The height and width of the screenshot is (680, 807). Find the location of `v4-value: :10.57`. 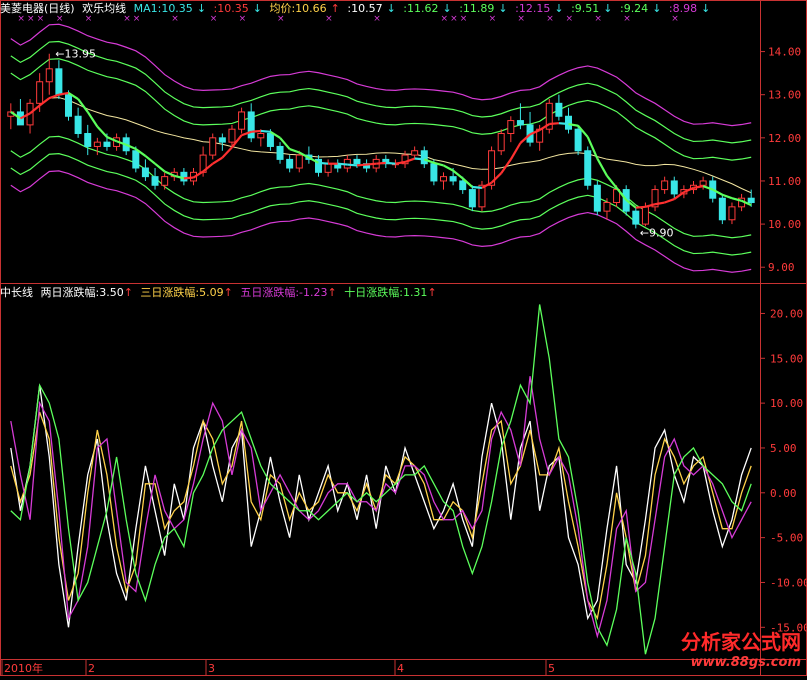

v4-value: :10.57 is located at coordinates (365, 8).